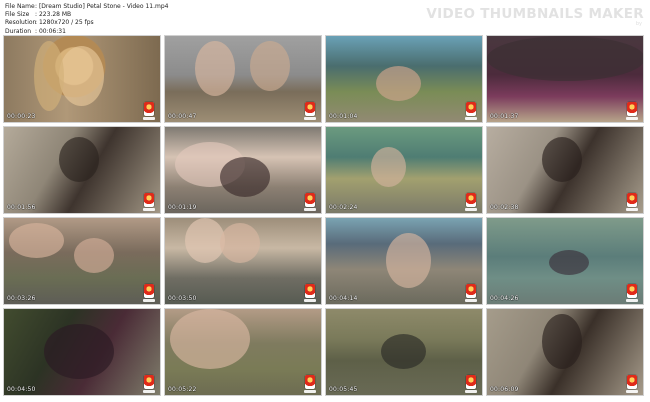 This screenshot has width=650, height=402. I want to click on file-name-key: File Name, so click(20, 6).